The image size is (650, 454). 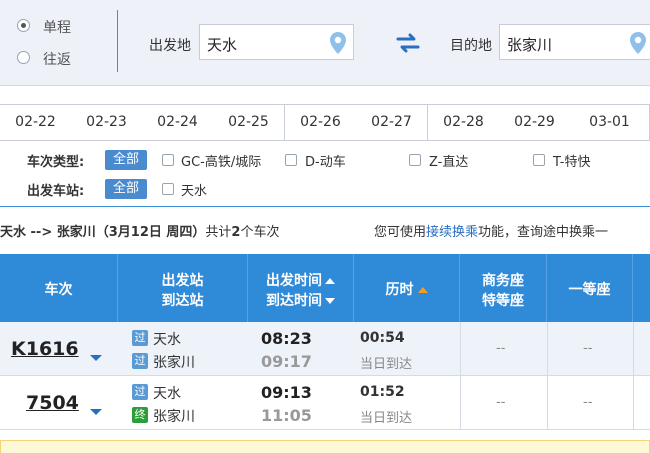 I want to click on header-train-label: 车次, so click(x=58, y=290).